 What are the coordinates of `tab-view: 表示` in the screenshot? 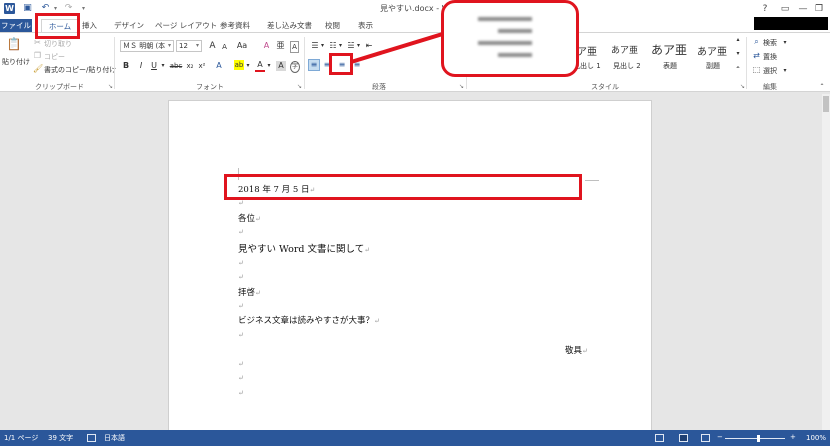 It's located at (365, 25).